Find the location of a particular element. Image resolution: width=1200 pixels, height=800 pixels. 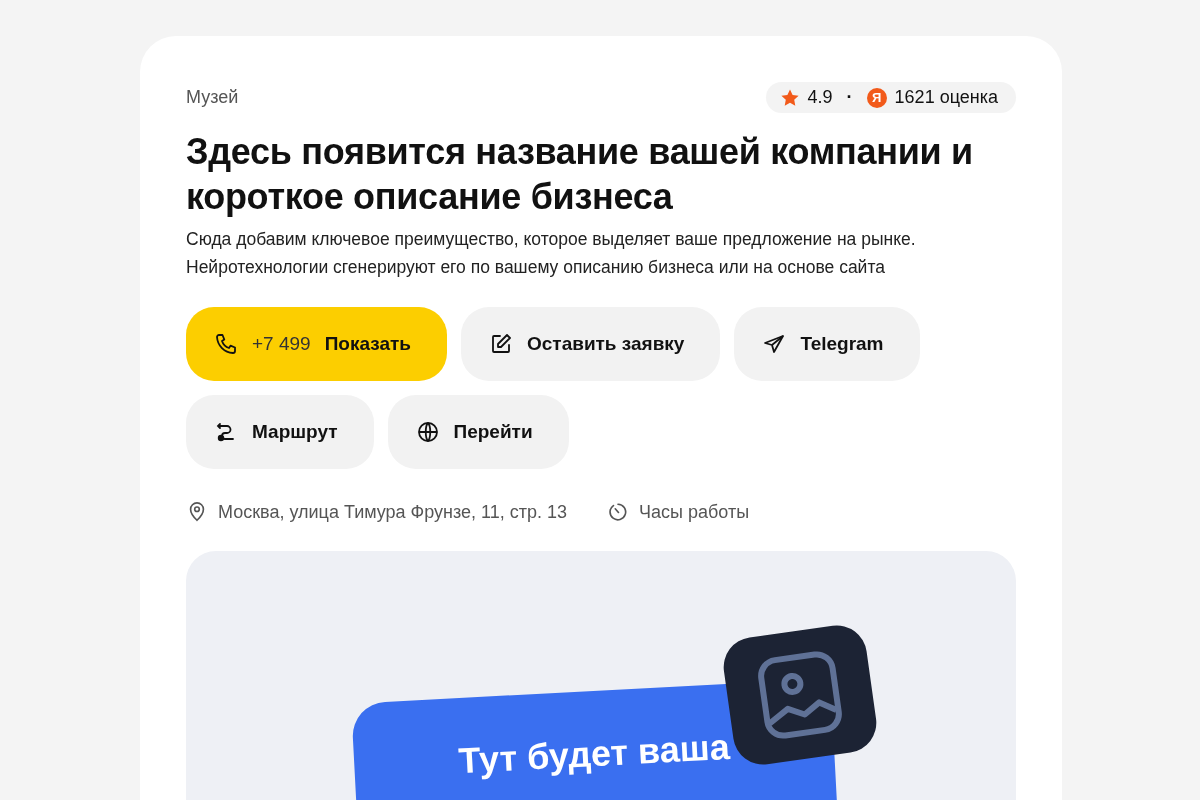

button-label: Показать is located at coordinates (367, 344).